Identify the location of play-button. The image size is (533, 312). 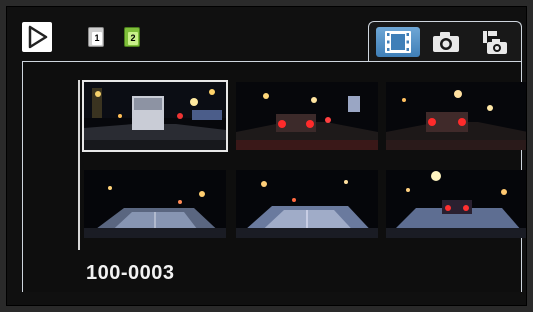
(37, 37).